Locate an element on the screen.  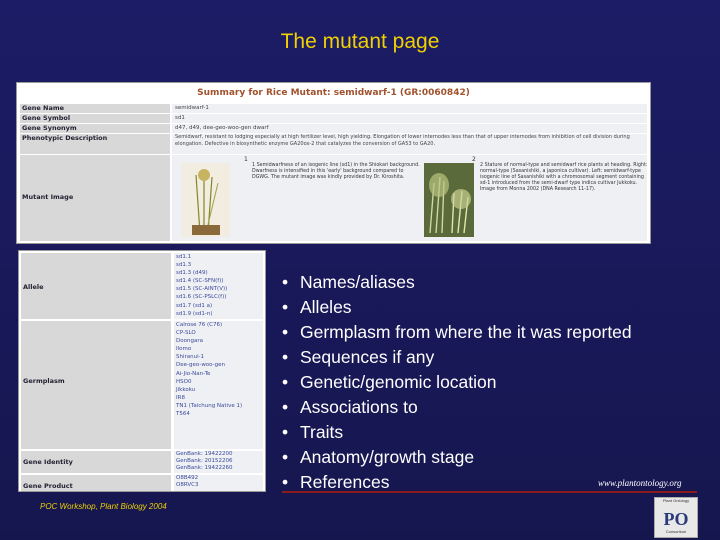
germplasm-item: HSO0 is located at coordinates (219, 382).